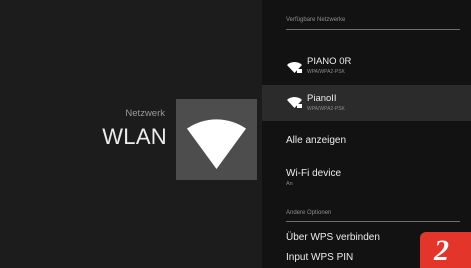 Image resolution: width=471 pixels, height=268 pixels. Describe the element at coordinates (322, 98) in the screenshot. I see `network-name: PianoII` at that location.